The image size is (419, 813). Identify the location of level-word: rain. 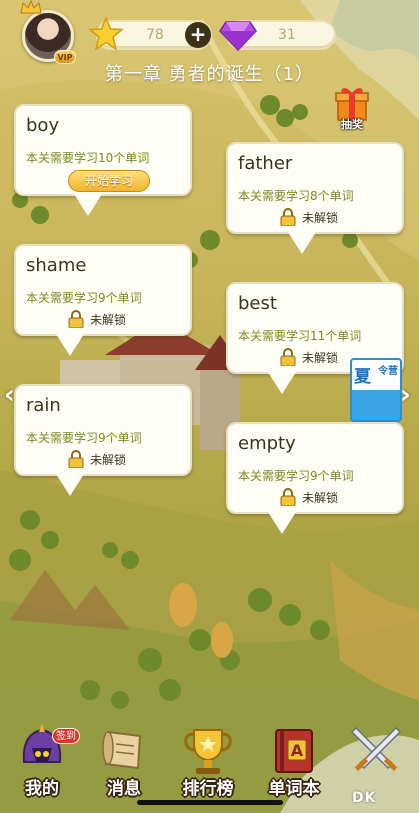
(43, 405).